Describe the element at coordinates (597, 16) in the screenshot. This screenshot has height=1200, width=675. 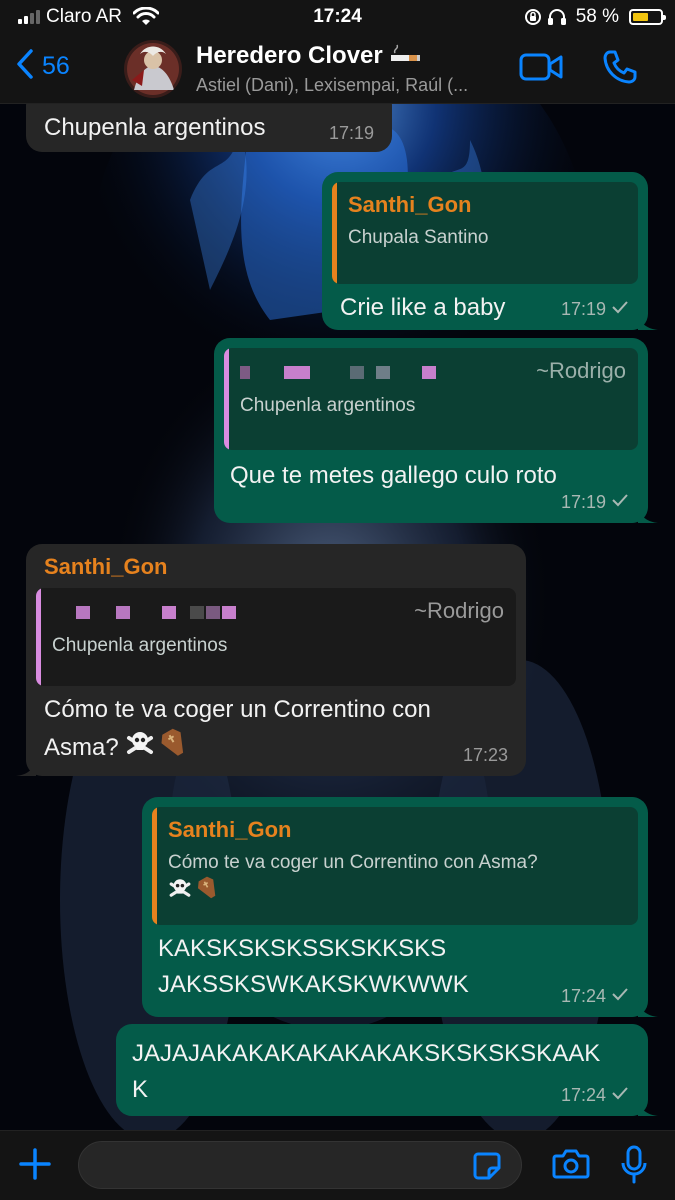
I see `battery-percentage: 58 %` at that location.